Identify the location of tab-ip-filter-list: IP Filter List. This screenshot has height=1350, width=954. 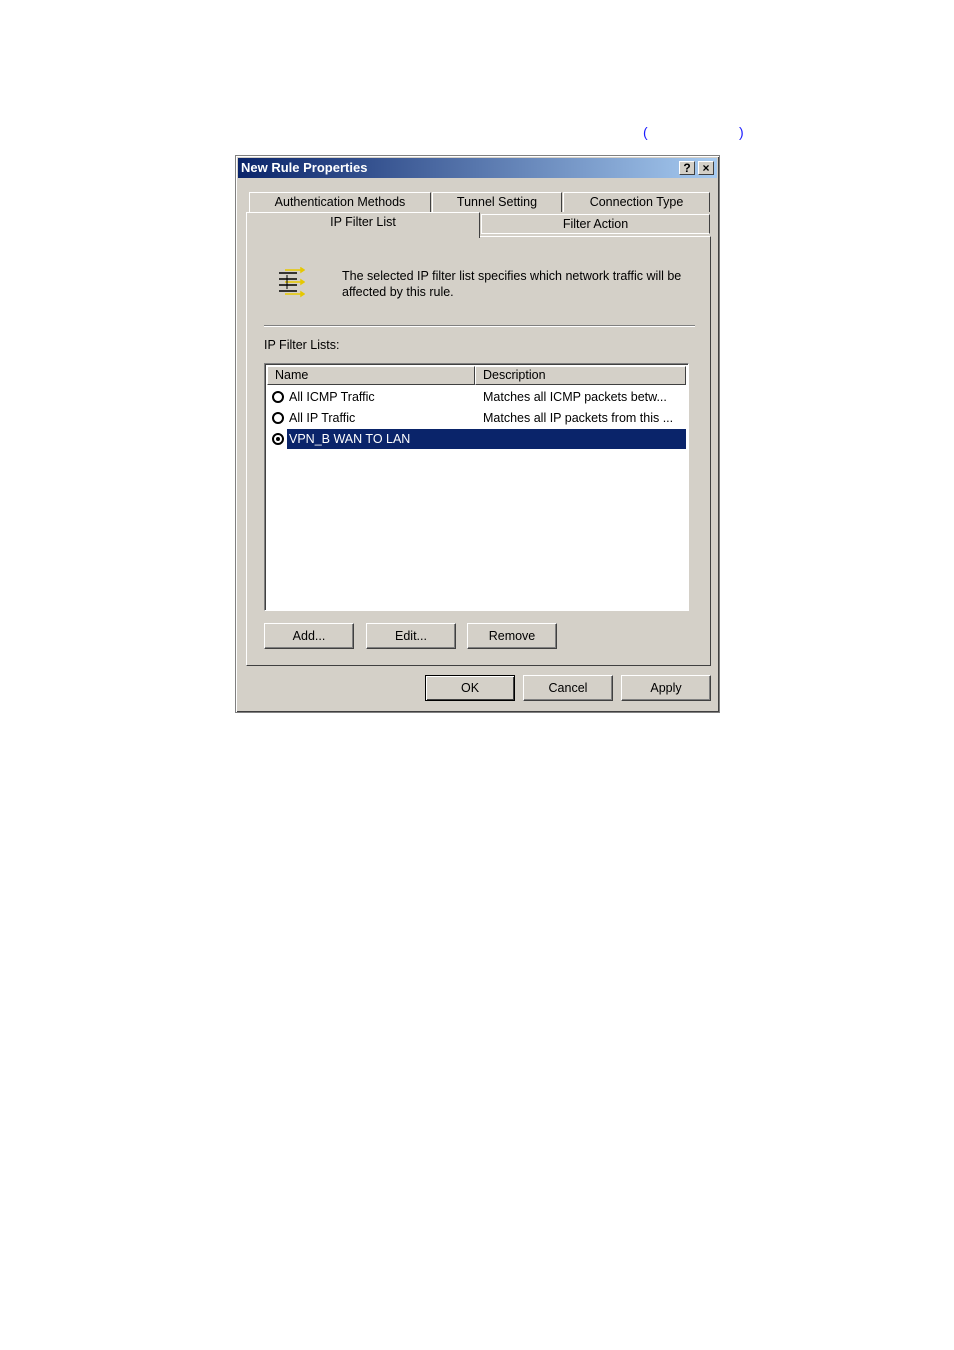
(363, 225).